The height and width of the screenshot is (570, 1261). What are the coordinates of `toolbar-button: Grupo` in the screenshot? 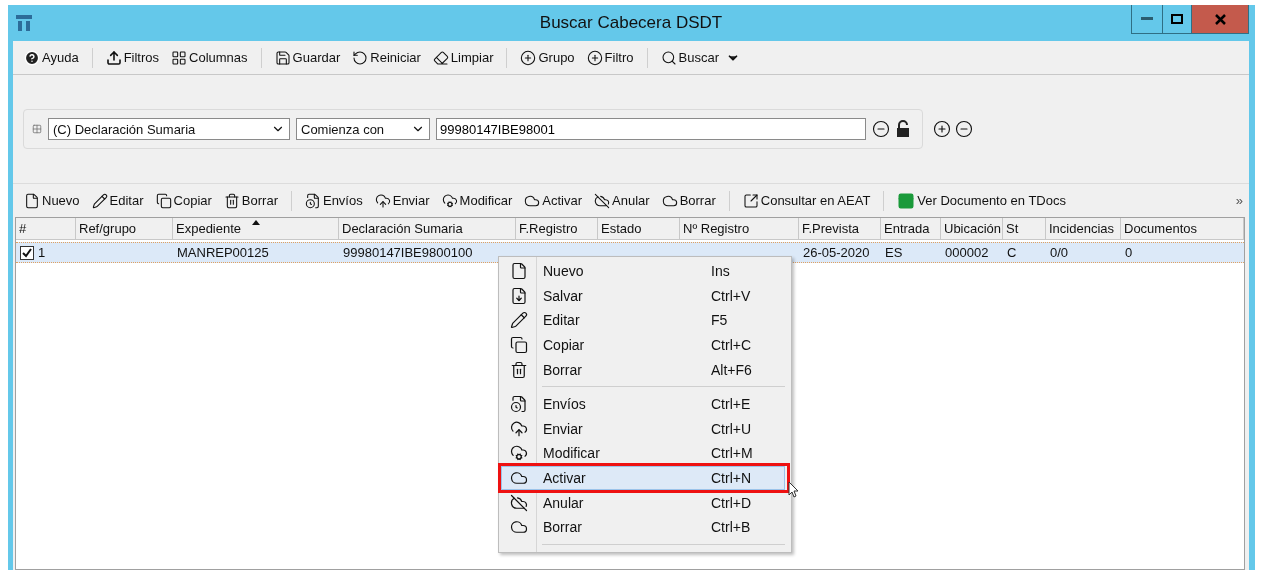 It's located at (547, 57).